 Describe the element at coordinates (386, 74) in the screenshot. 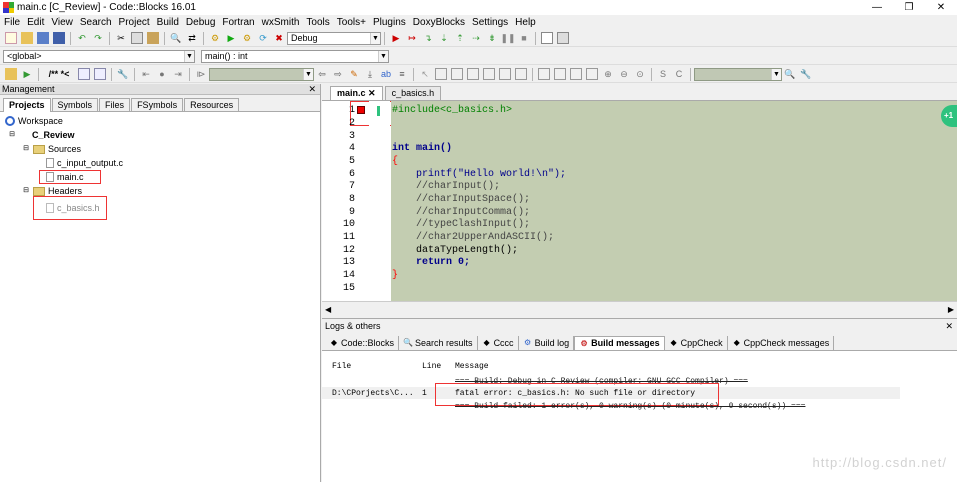

I see `find-text-icon: ab` at that location.